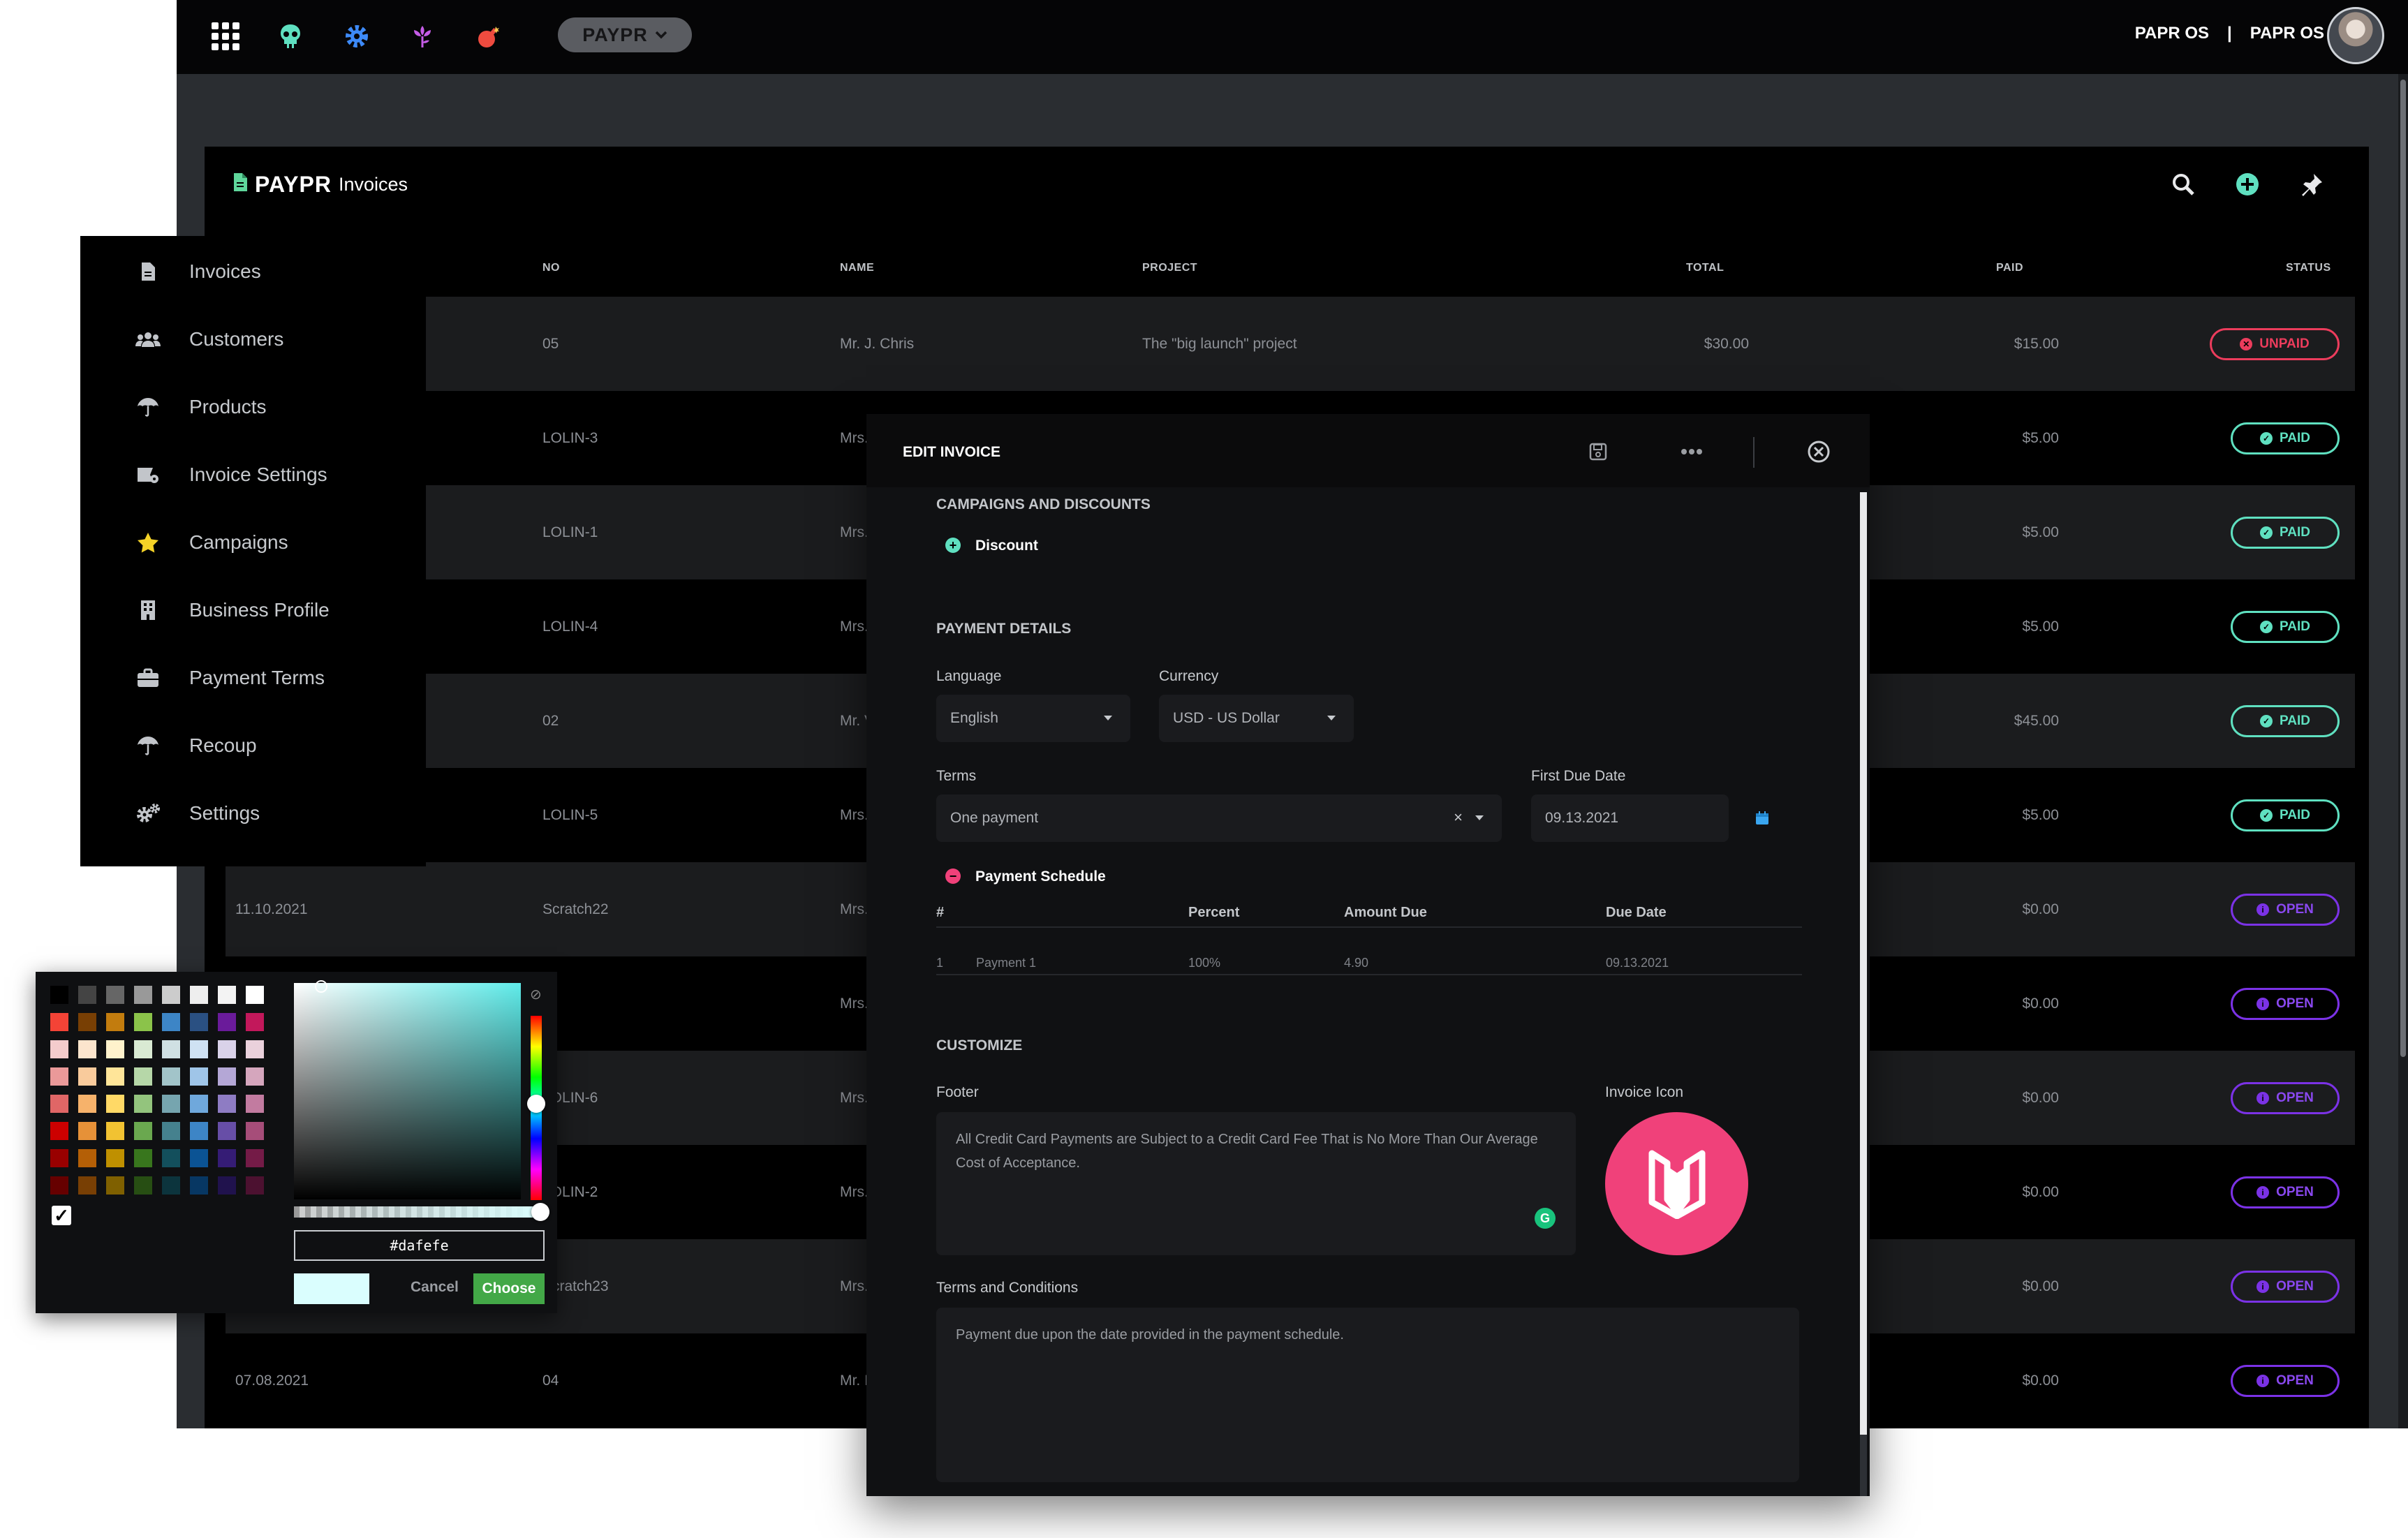 The height and width of the screenshot is (1538, 2408). Describe the element at coordinates (1692, 451) in the screenshot. I see `more-icon` at that location.